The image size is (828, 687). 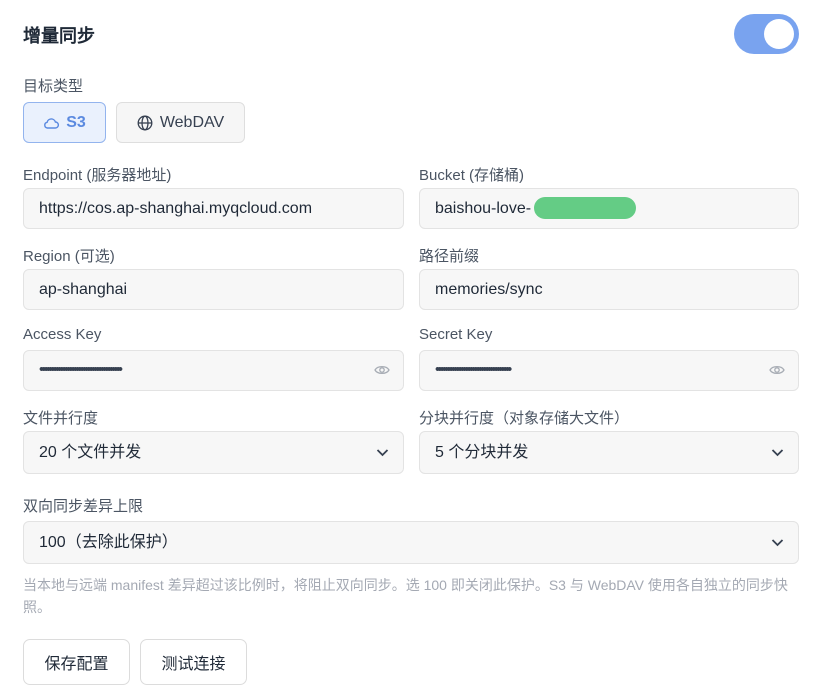 I want to click on region-input: ap-shanghai, so click(x=213, y=289).